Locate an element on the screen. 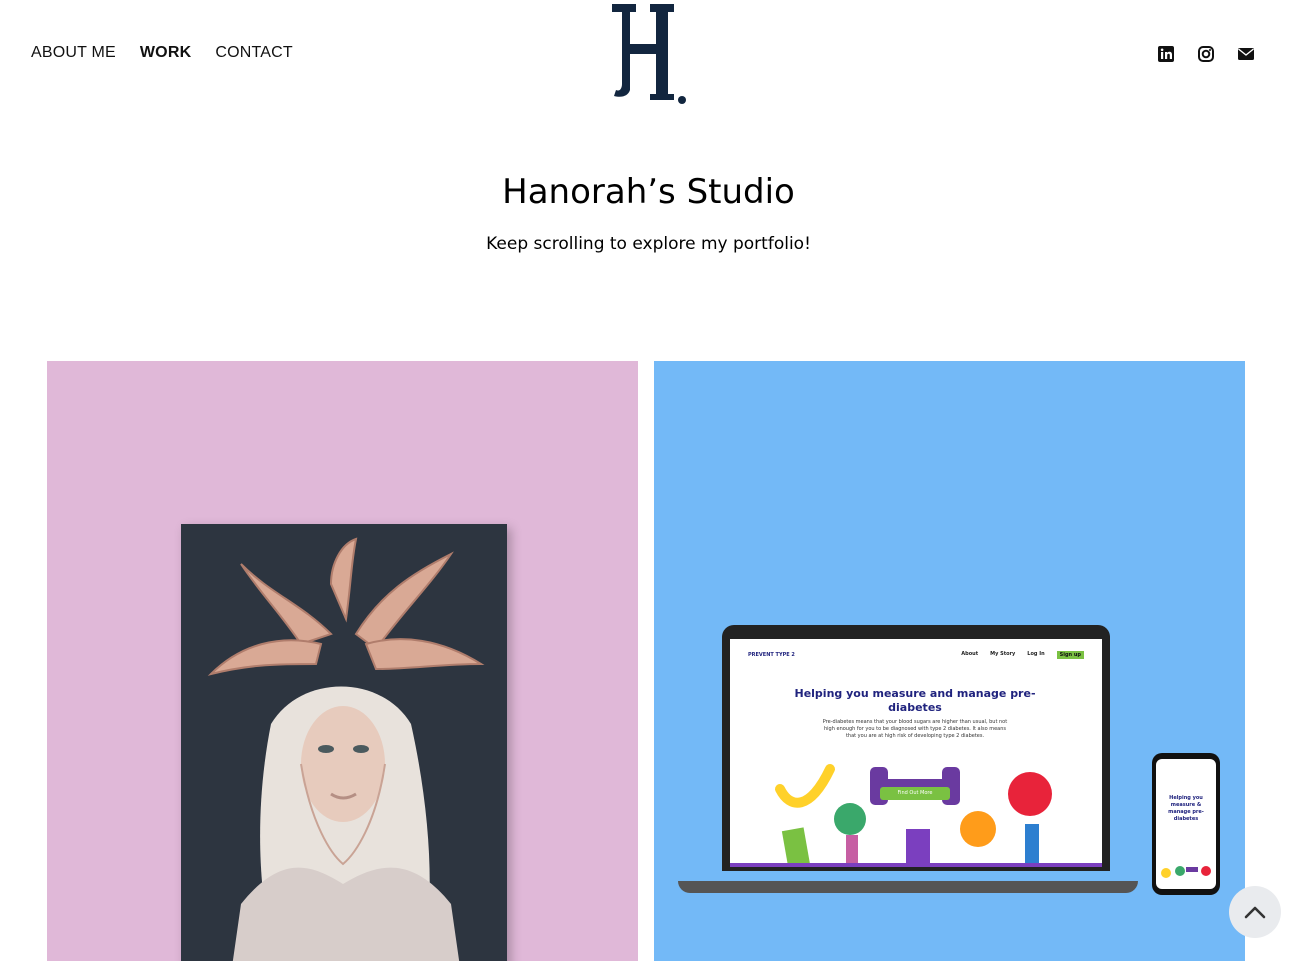 This screenshot has width=1297, height=961. main-nav: ABOUT ME WORK CONTACT is located at coordinates (162, 53).